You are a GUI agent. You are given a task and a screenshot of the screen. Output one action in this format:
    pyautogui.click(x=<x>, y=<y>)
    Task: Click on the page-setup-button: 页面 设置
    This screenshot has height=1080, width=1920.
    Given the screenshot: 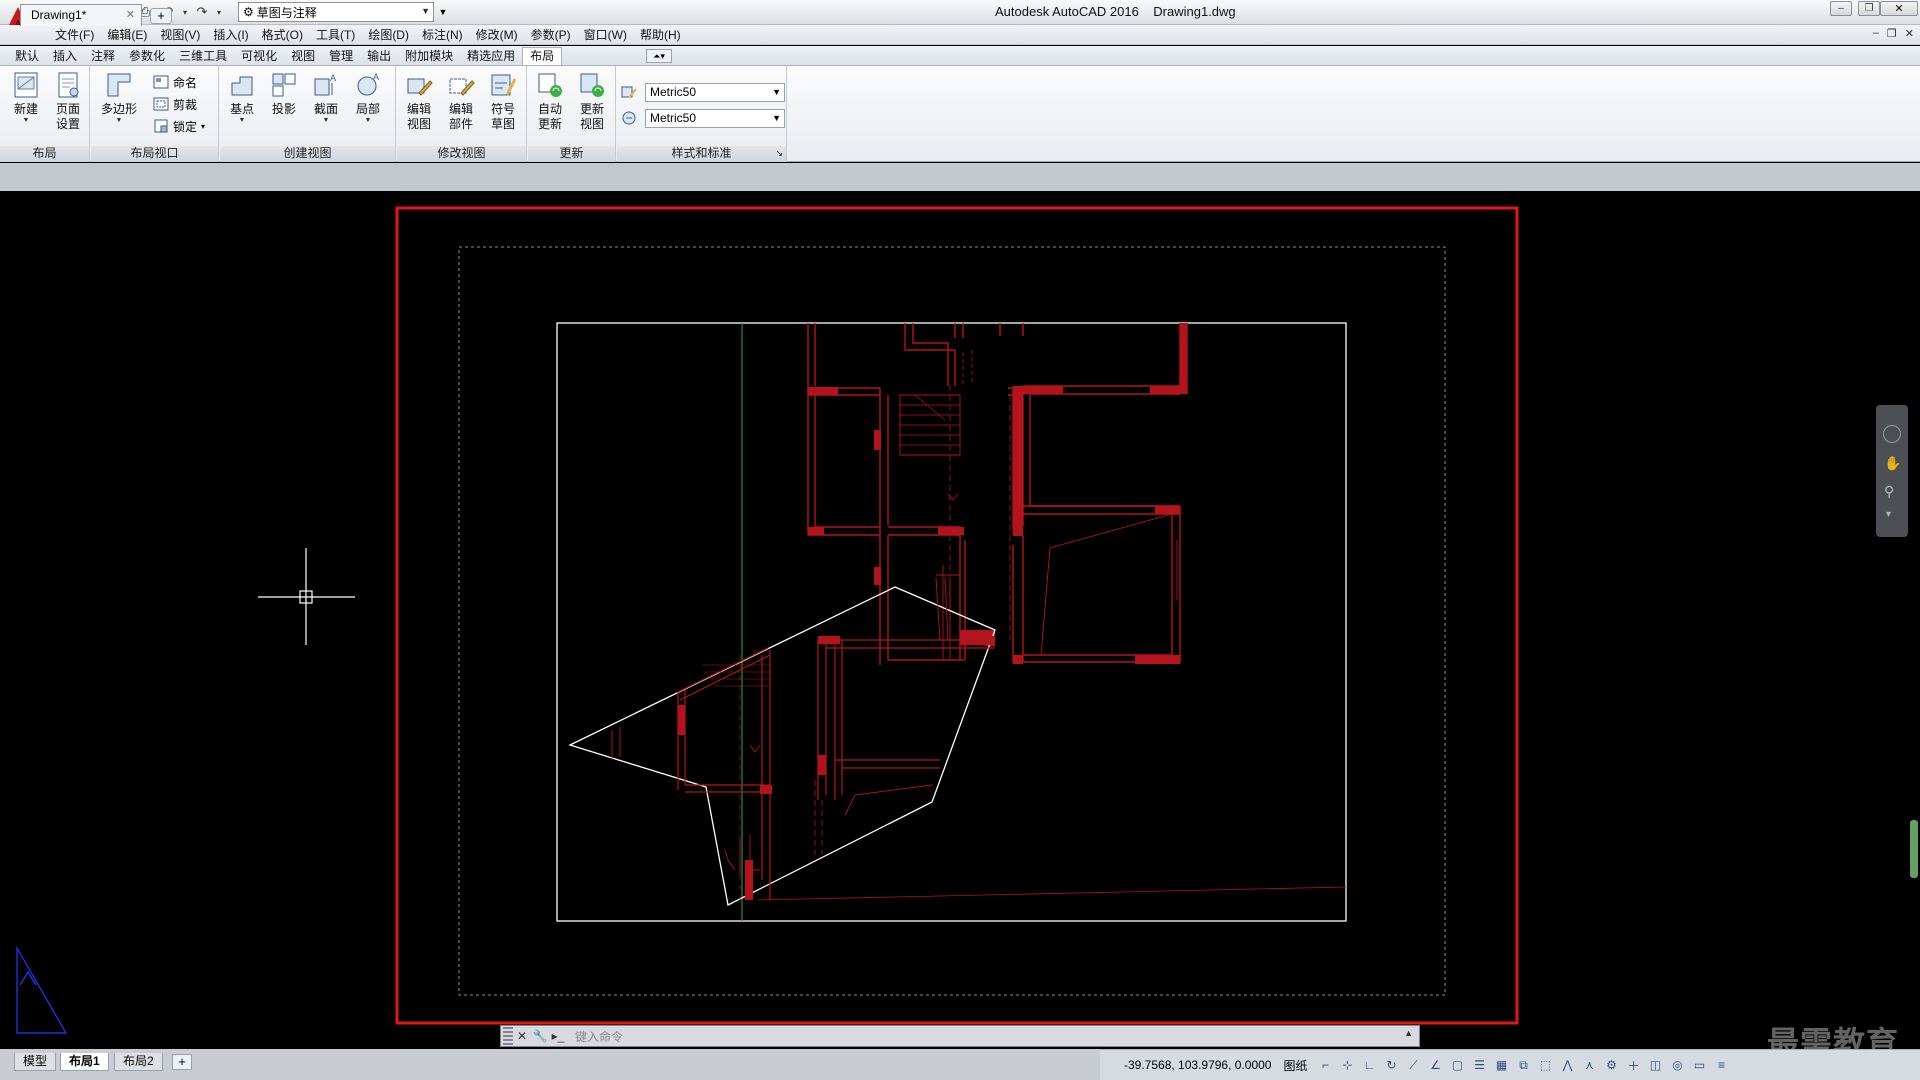 What is the action you would take?
    pyautogui.click(x=68, y=101)
    